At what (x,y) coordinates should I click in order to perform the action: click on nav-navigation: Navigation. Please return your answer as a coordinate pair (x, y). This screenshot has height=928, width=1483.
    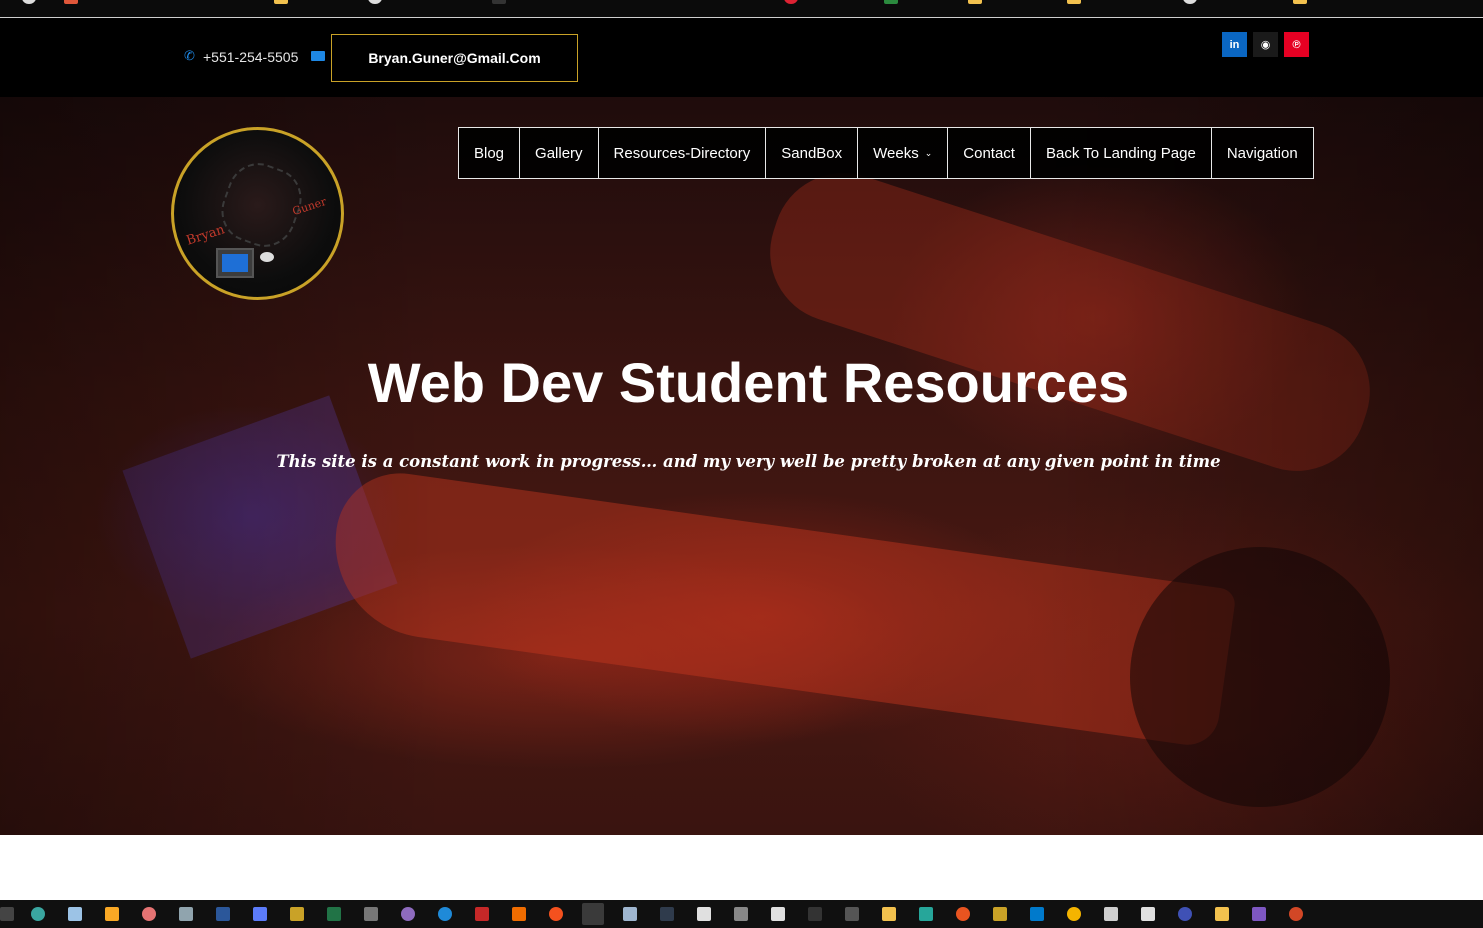
    Looking at the image, I should click on (1262, 153).